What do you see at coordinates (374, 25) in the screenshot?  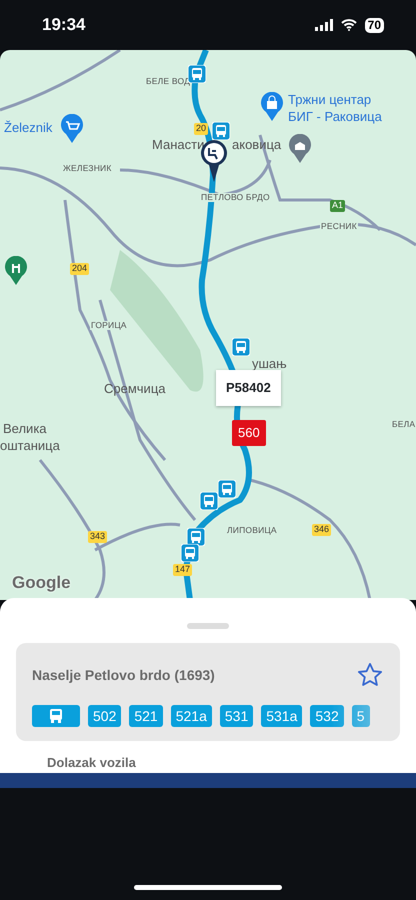 I see `battery-indicator: 70` at bounding box center [374, 25].